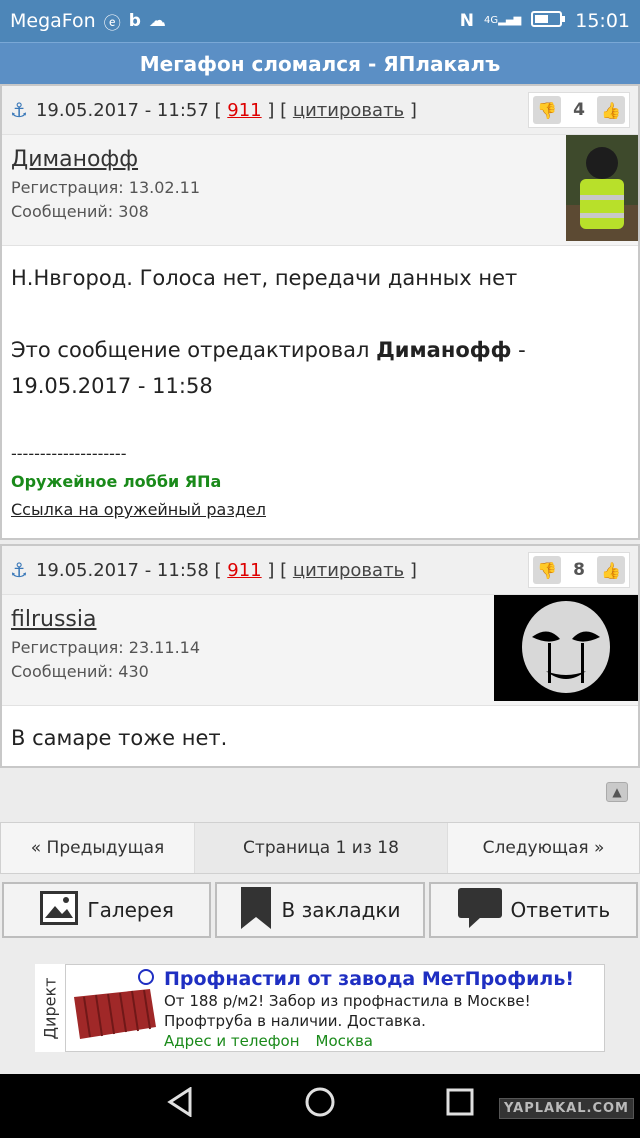 The image size is (640, 1138). What do you see at coordinates (543, 848) in the screenshot?
I see `next-page-button: Следующая »` at bounding box center [543, 848].